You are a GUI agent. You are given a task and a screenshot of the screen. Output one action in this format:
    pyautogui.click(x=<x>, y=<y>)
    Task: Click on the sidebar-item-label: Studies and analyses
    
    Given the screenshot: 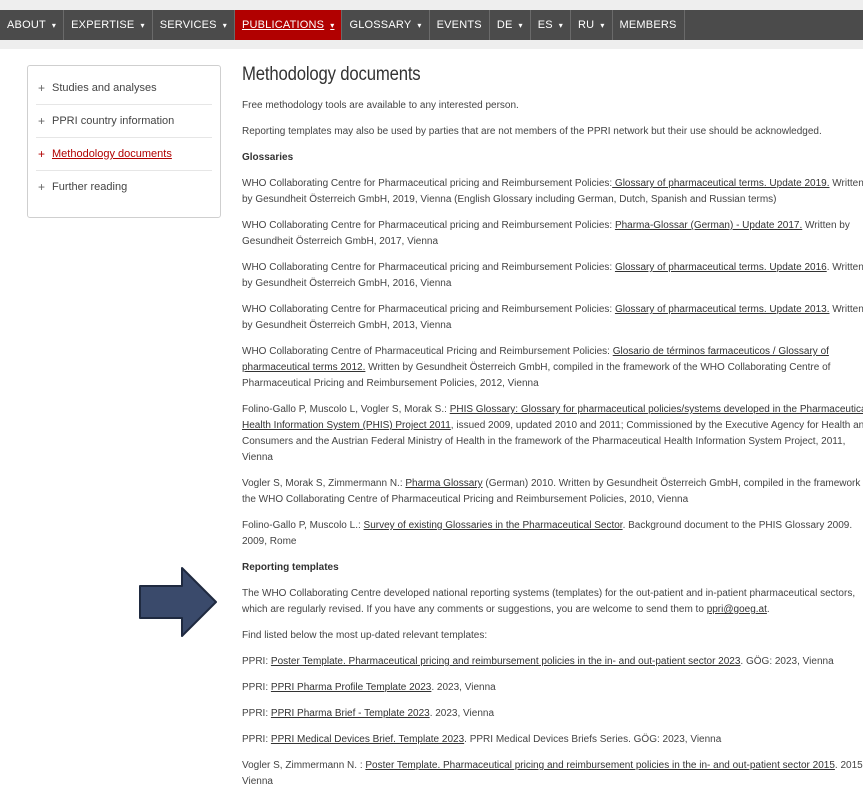 What is the action you would take?
    pyautogui.click(x=104, y=88)
    